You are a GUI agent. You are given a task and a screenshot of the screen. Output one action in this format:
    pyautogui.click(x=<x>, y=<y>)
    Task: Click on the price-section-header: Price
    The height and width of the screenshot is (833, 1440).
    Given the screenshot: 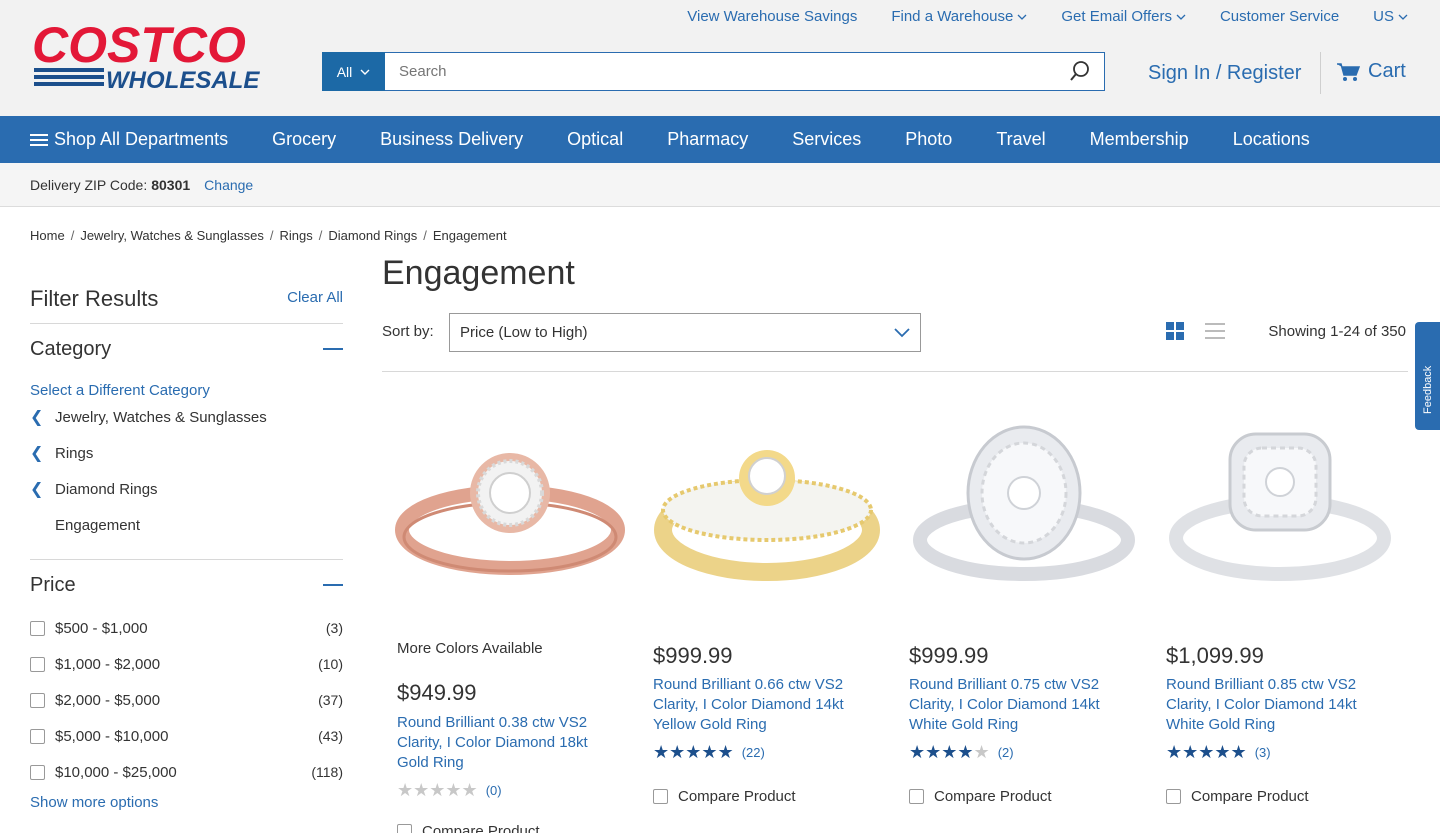 What is the action you would take?
    pyautogui.click(x=186, y=585)
    